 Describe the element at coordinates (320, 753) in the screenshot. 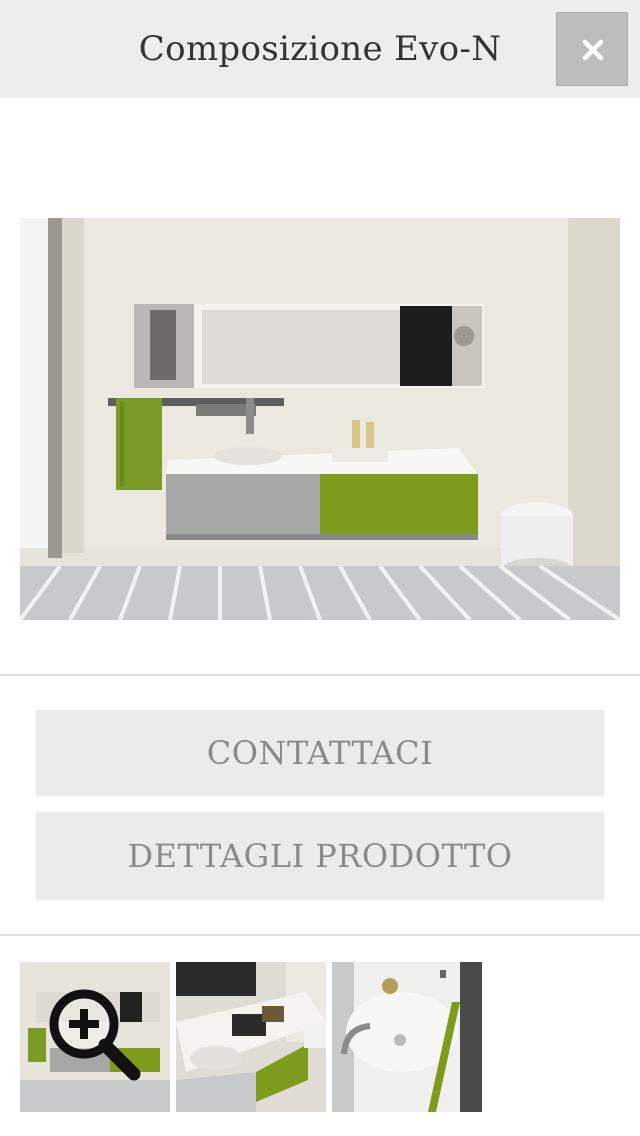

I see `contact-button: CONTATTACI` at that location.